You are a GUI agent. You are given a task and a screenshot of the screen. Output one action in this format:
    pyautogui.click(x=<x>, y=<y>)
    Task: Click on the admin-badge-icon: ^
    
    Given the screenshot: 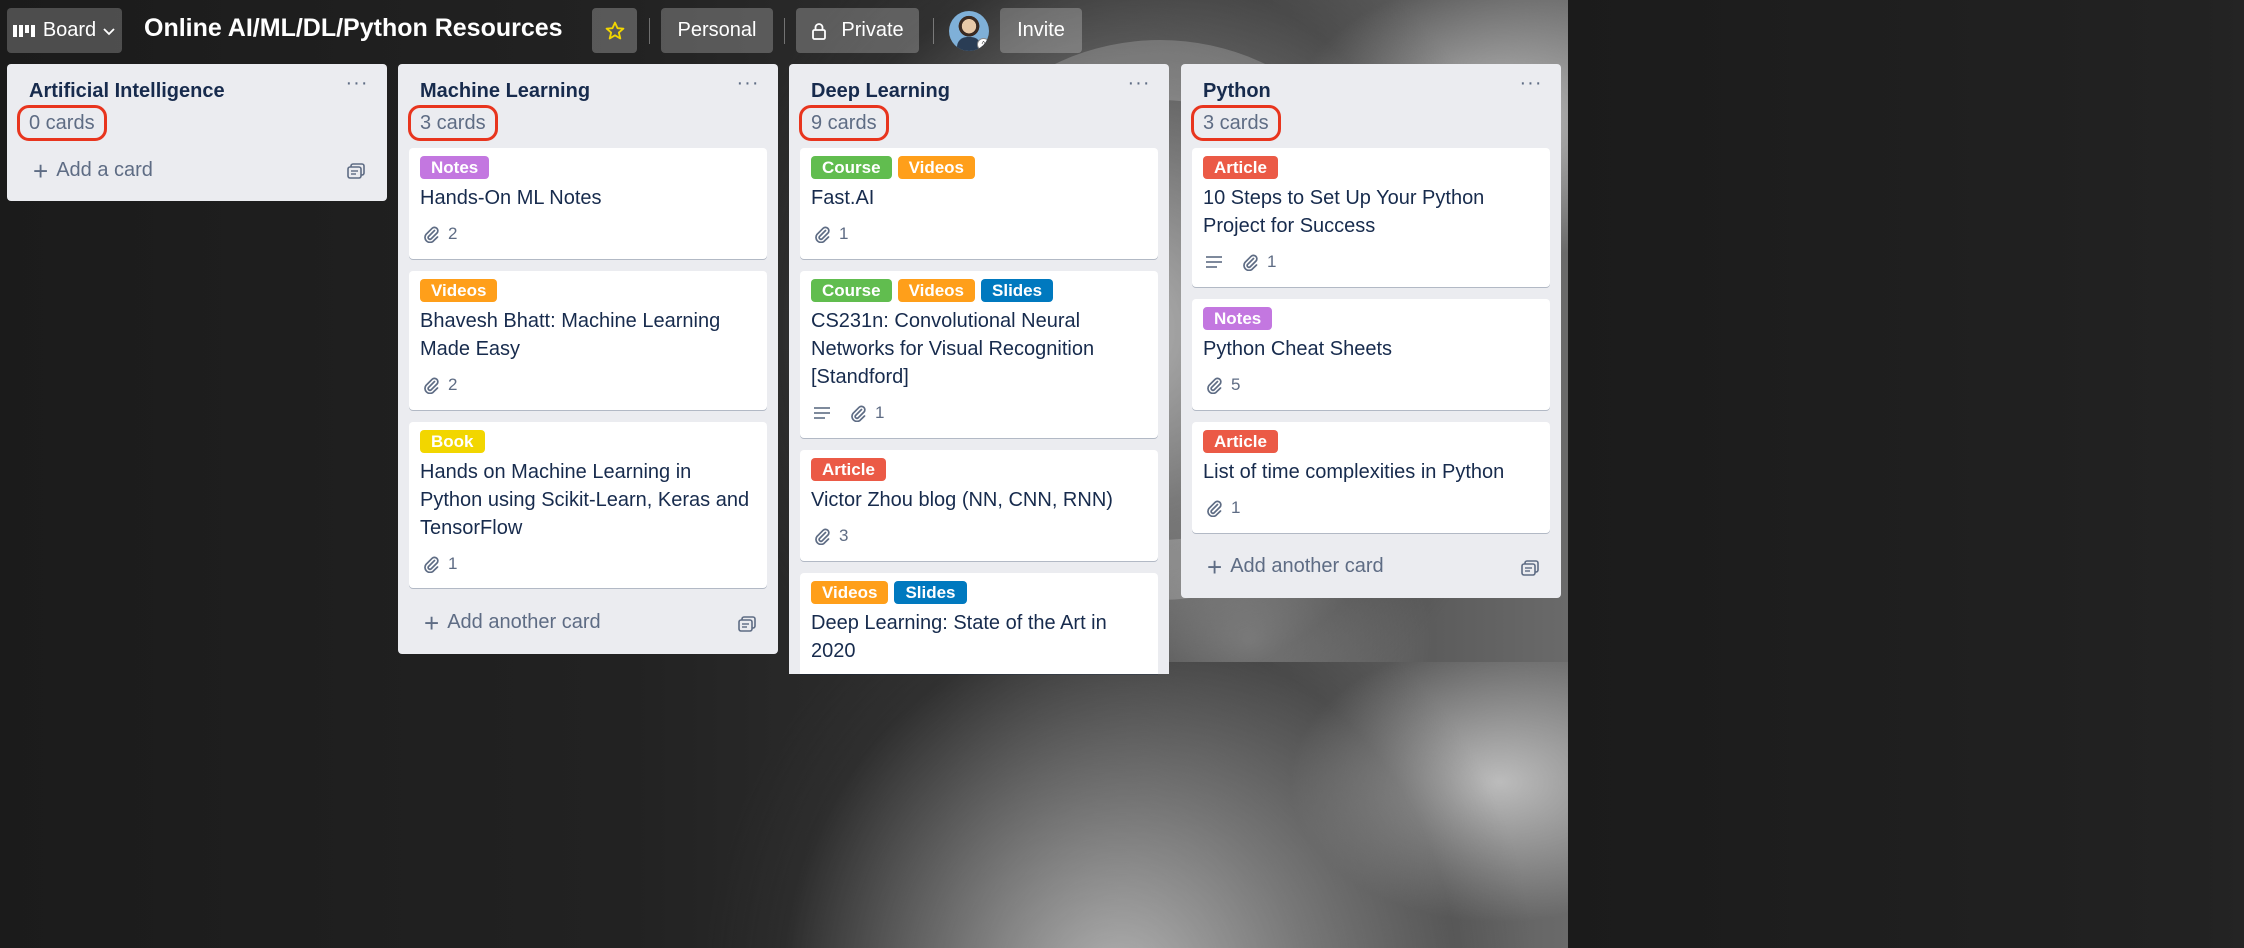 What is the action you would take?
    pyautogui.click(x=983, y=44)
    